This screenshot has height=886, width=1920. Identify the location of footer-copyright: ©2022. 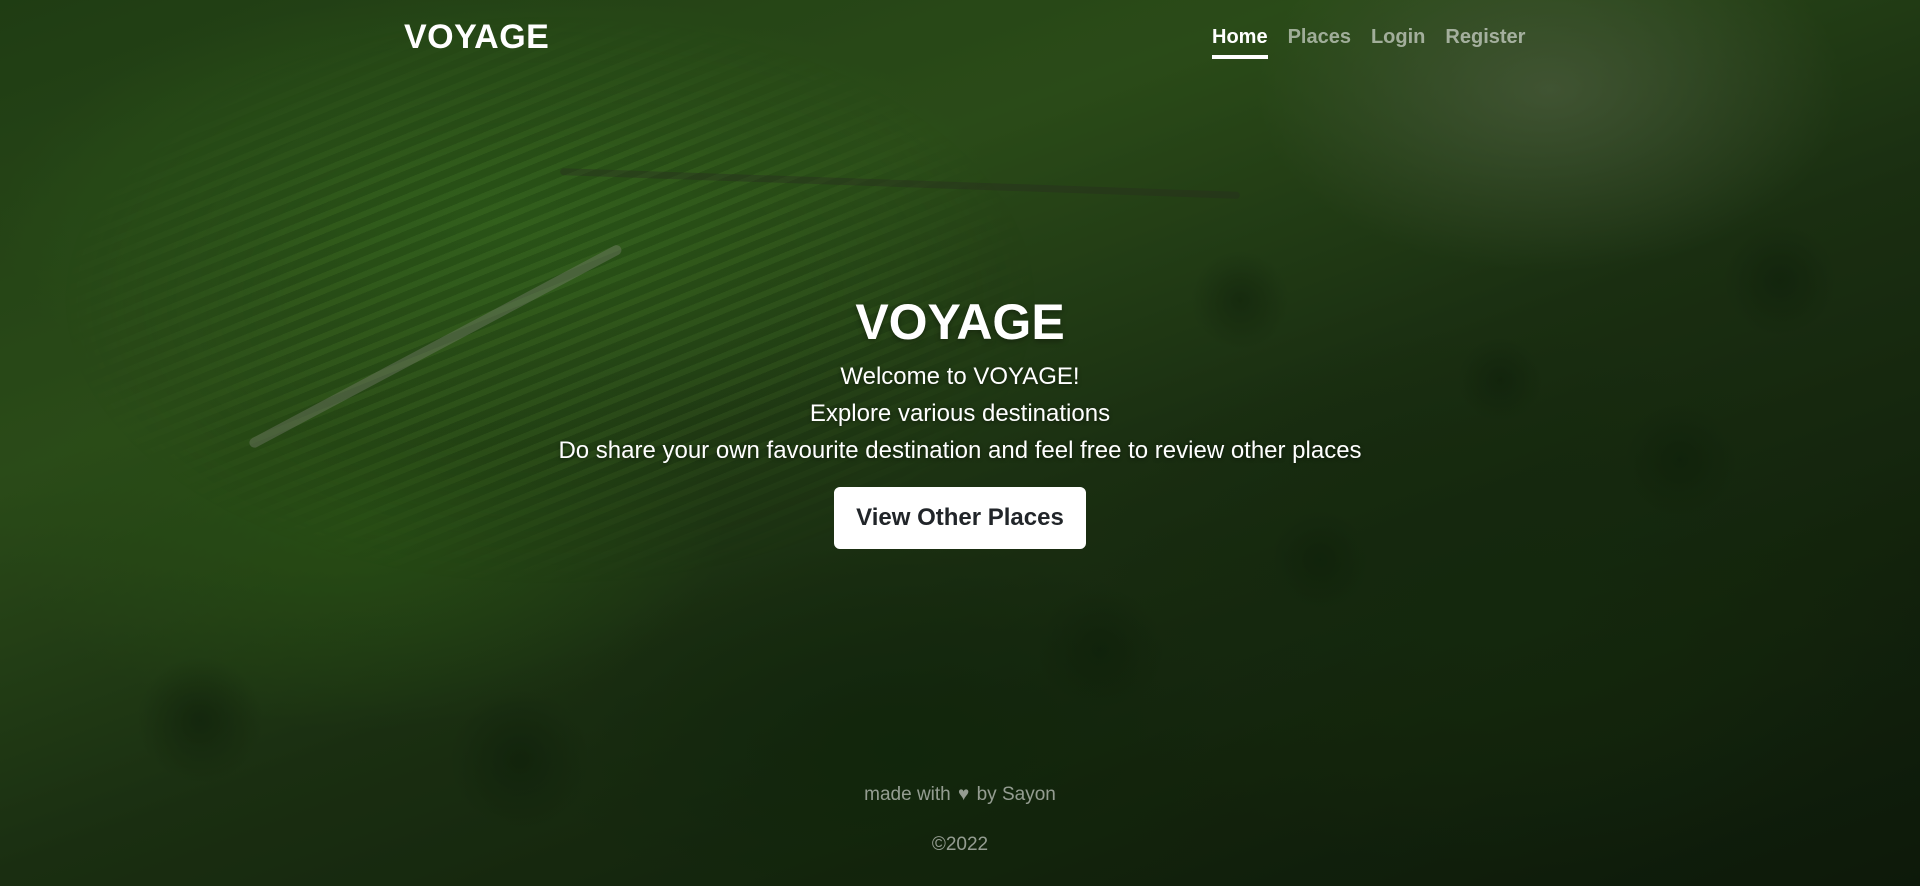
(960, 844).